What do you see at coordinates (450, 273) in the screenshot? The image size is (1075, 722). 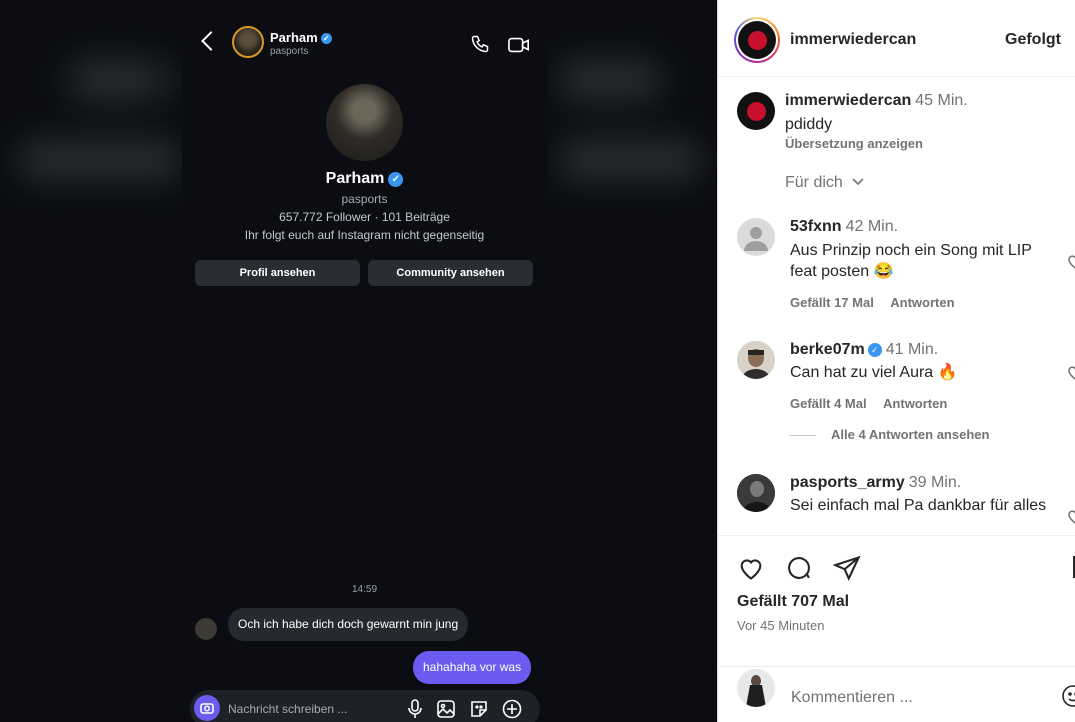 I see `view-community-button: Community ansehen` at bounding box center [450, 273].